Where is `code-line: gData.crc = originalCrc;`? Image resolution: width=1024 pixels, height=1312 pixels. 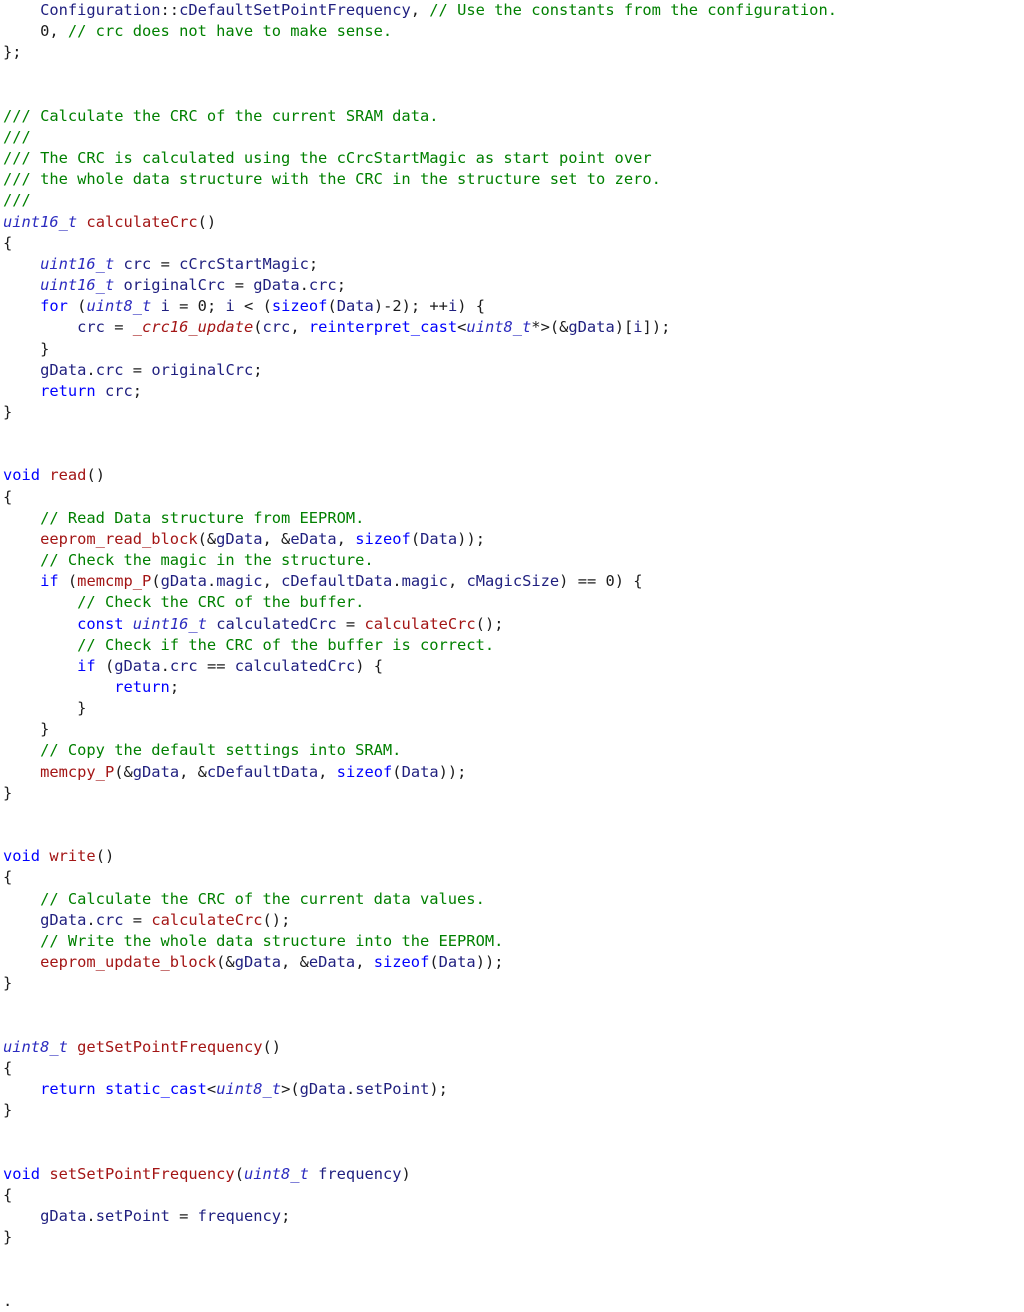
code-line: gData.crc = originalCrc; is located at coordinates (512, 370).